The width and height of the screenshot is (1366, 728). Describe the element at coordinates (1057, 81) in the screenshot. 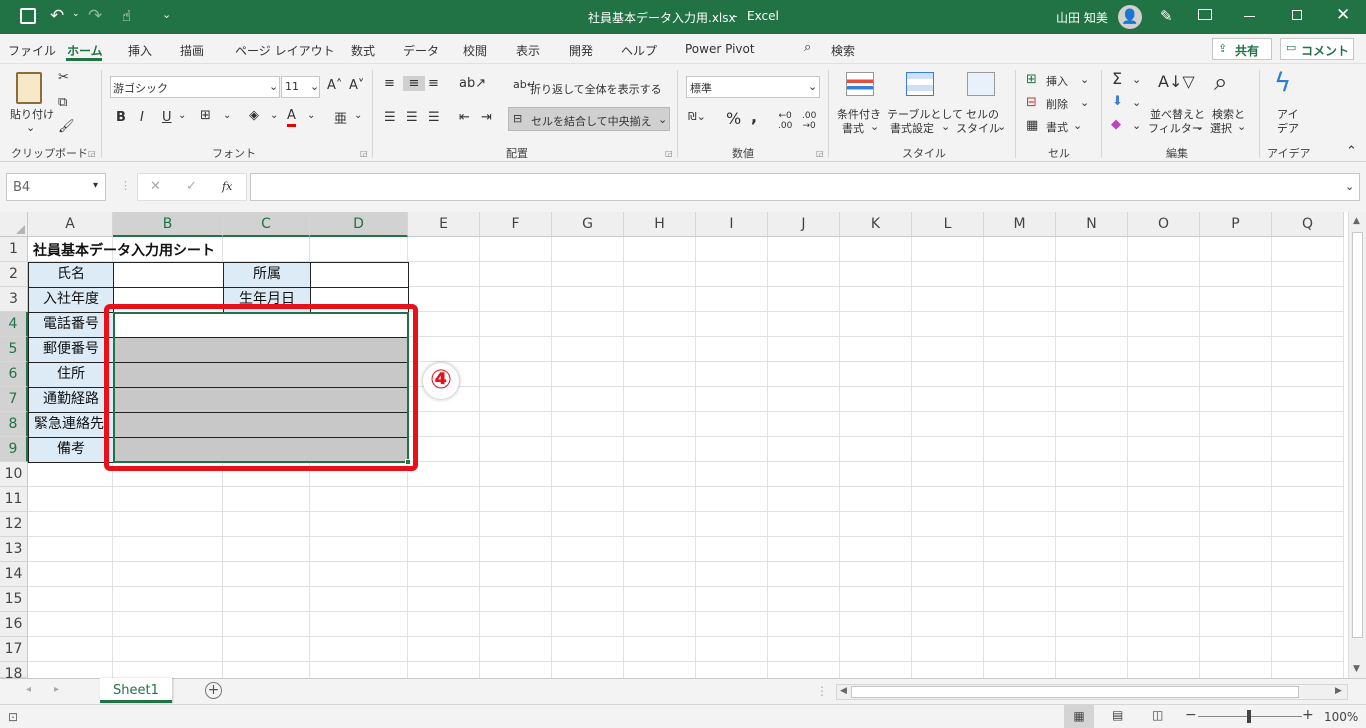

I see `insert-cells-label: 挿入` at that location.